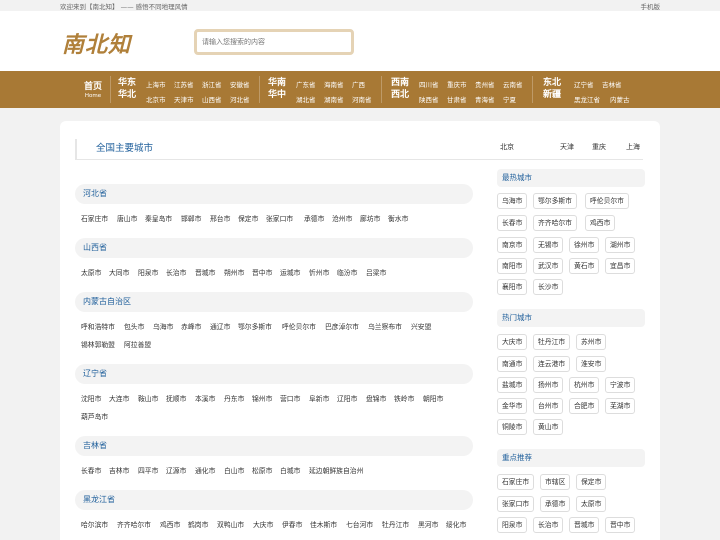 This screenshot has height=540, width=720. What do you see at coordinates (421, 326) in the screenshot?
I see `city-link: 兴安盟` at bounding box center [421, 326].